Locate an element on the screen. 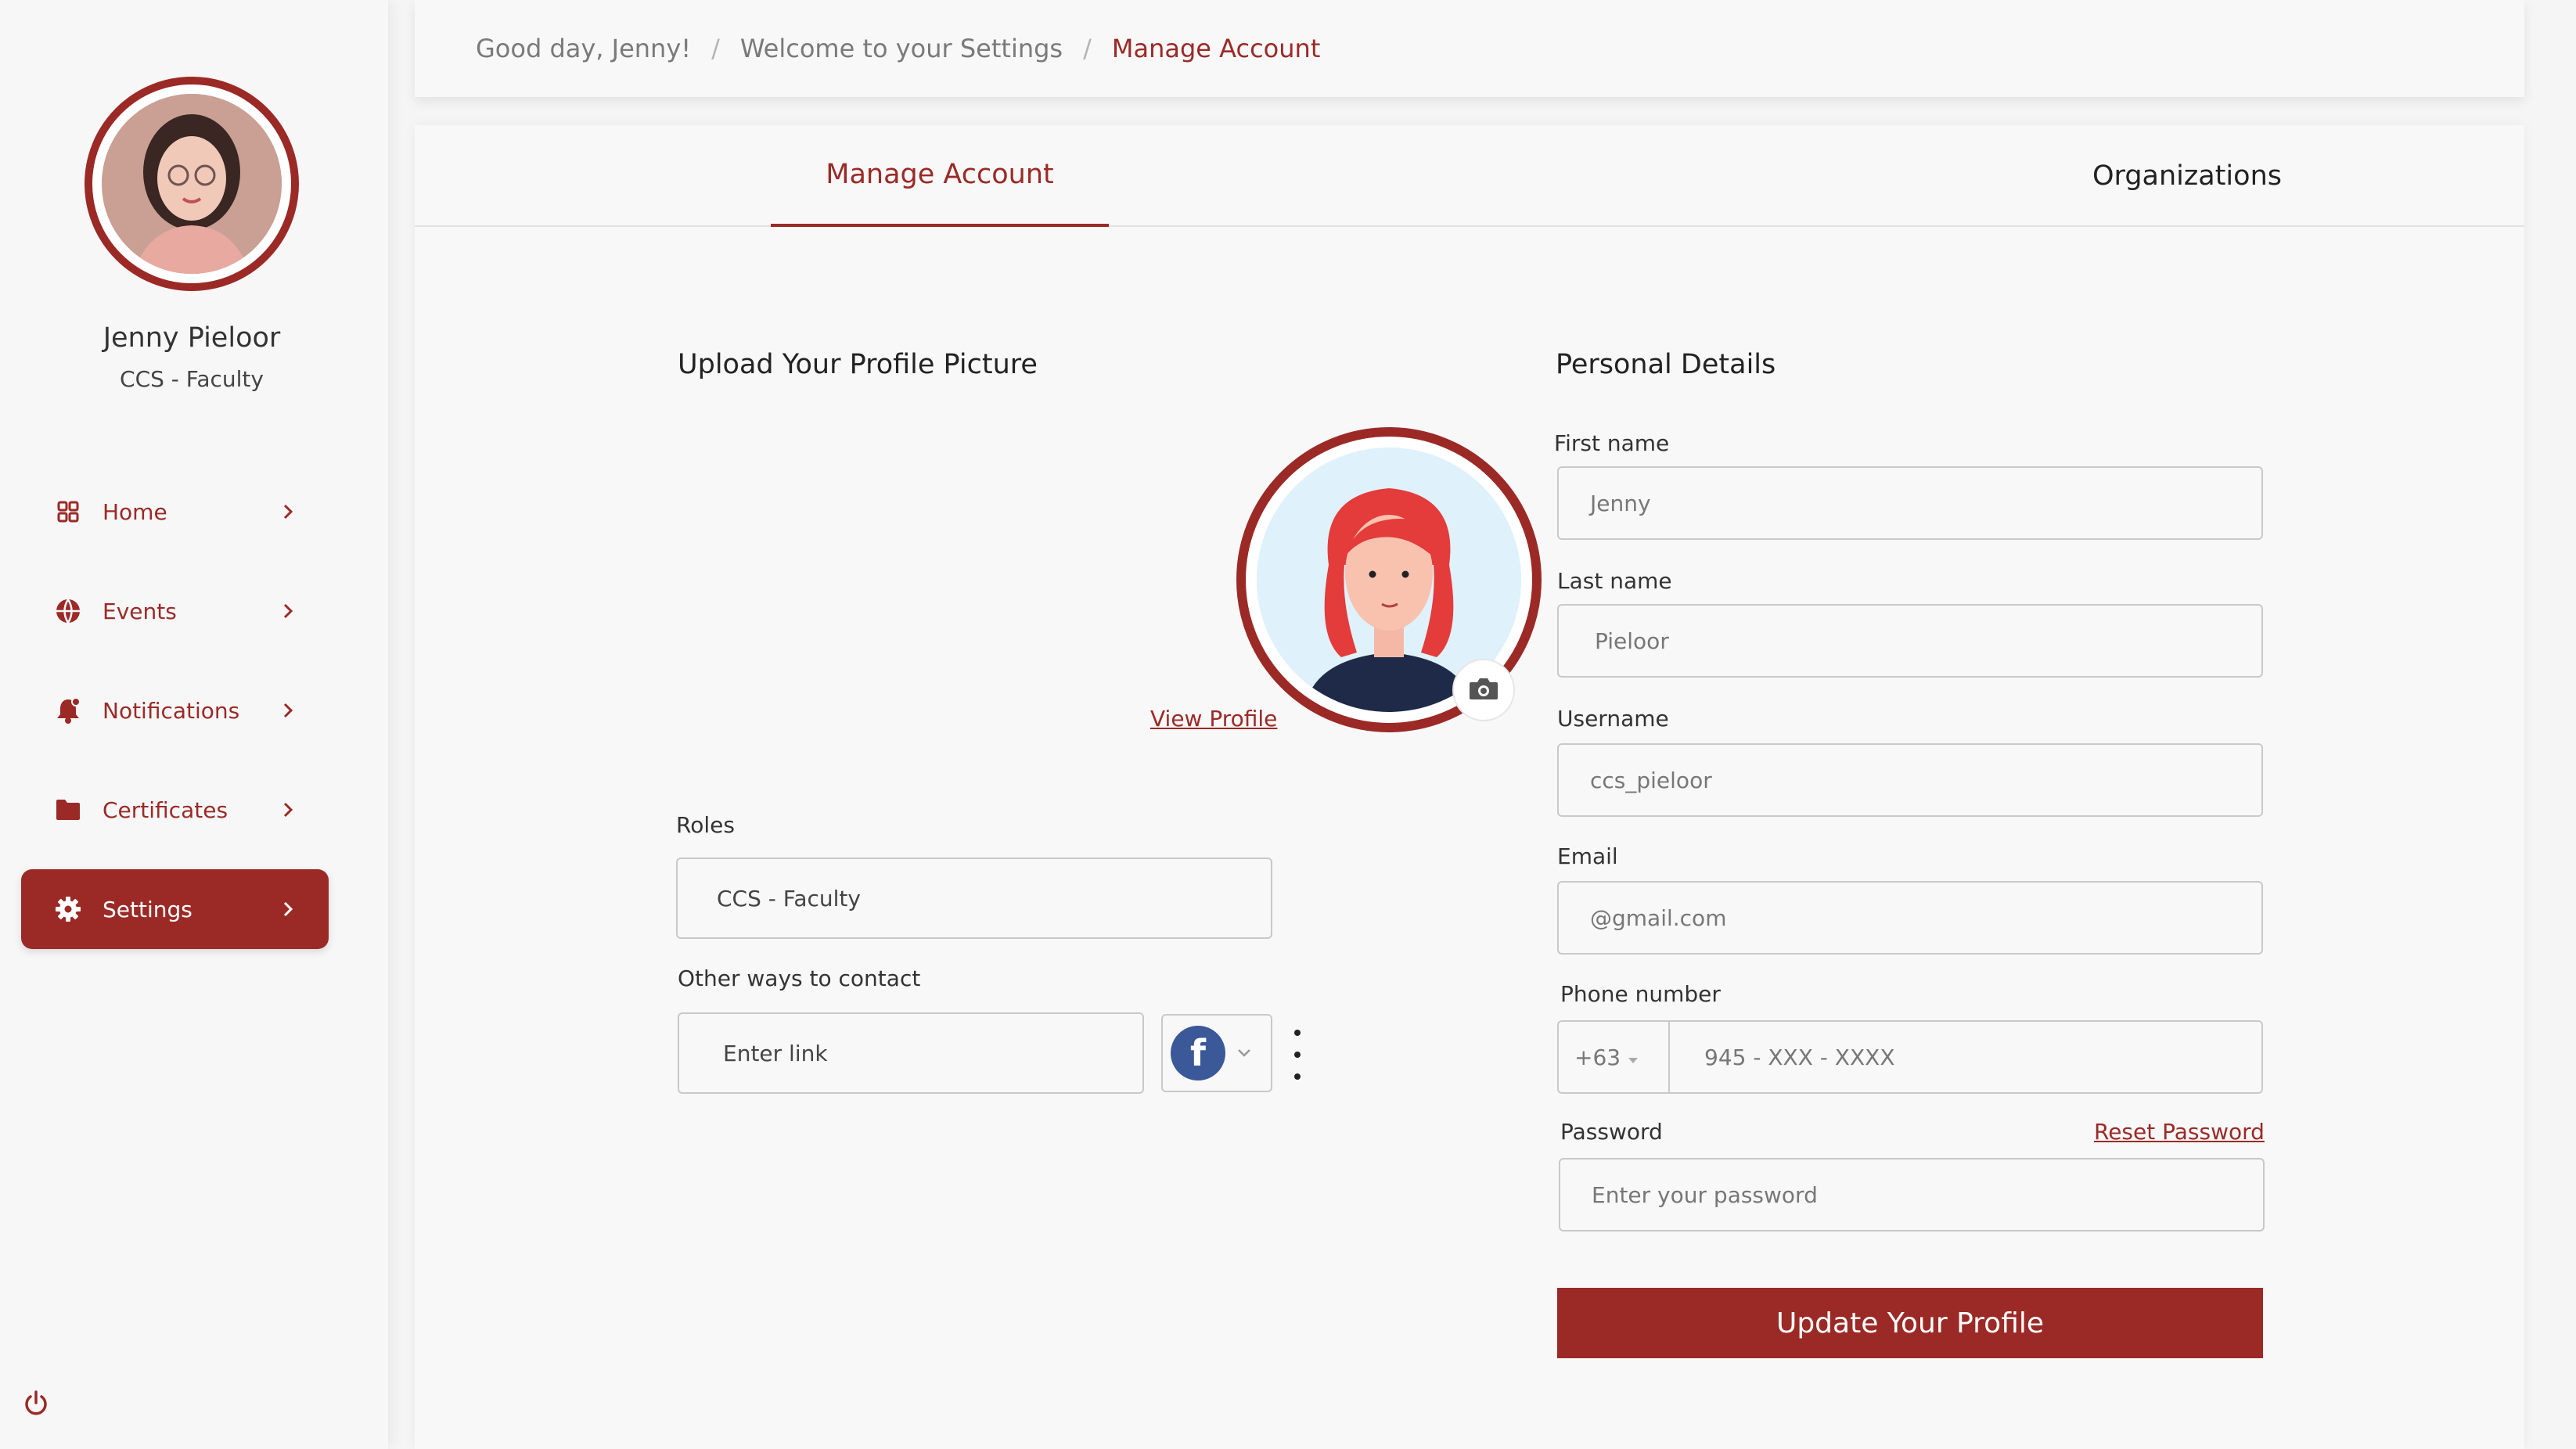 This screenshot has width=2576, height=1449. gear-icon is located at coordinates (68, 909).